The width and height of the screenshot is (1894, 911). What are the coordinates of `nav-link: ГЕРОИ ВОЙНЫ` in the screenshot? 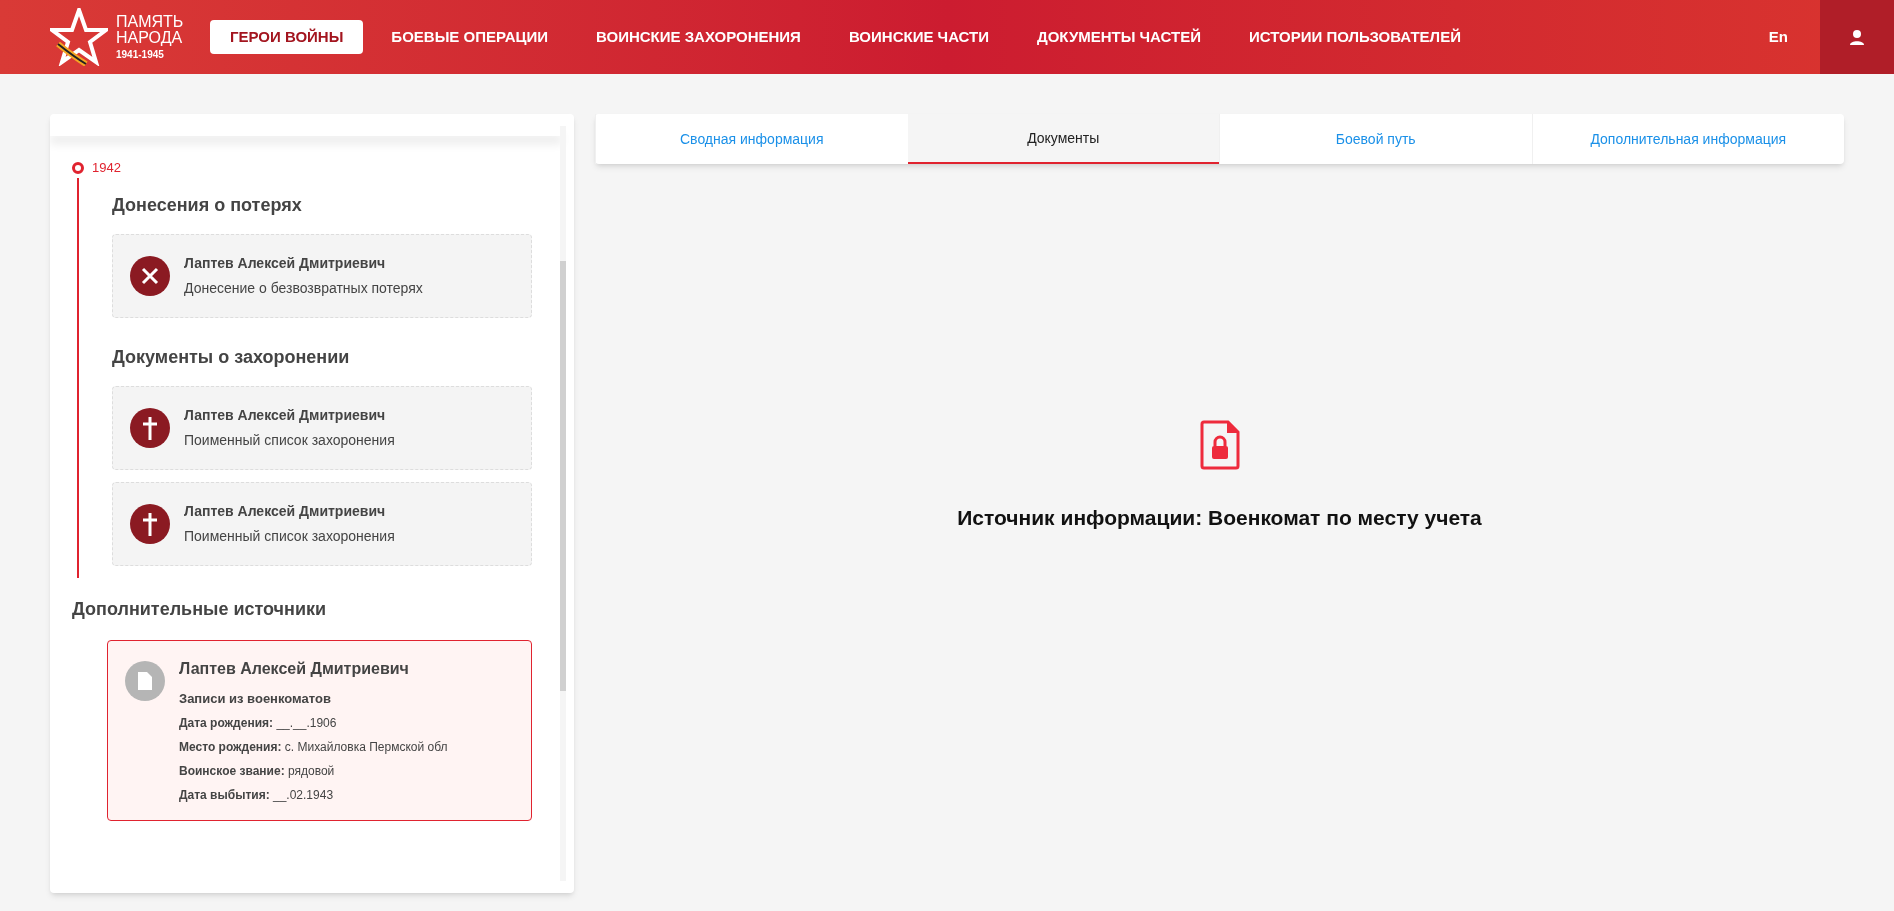 It's located at (287, 37).